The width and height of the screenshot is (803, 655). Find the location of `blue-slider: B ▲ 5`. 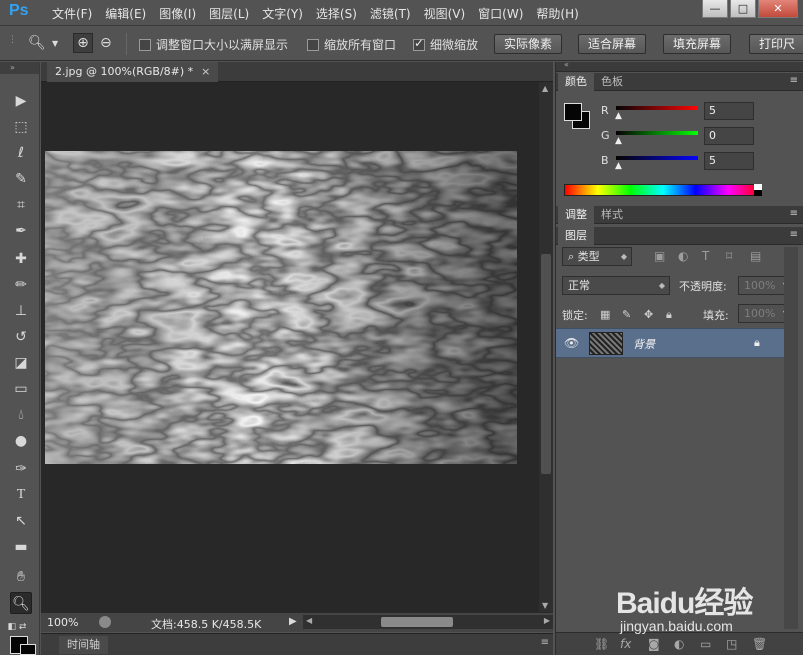

blue-slider: B ▲ 5 is located at coordinates (698, 163).